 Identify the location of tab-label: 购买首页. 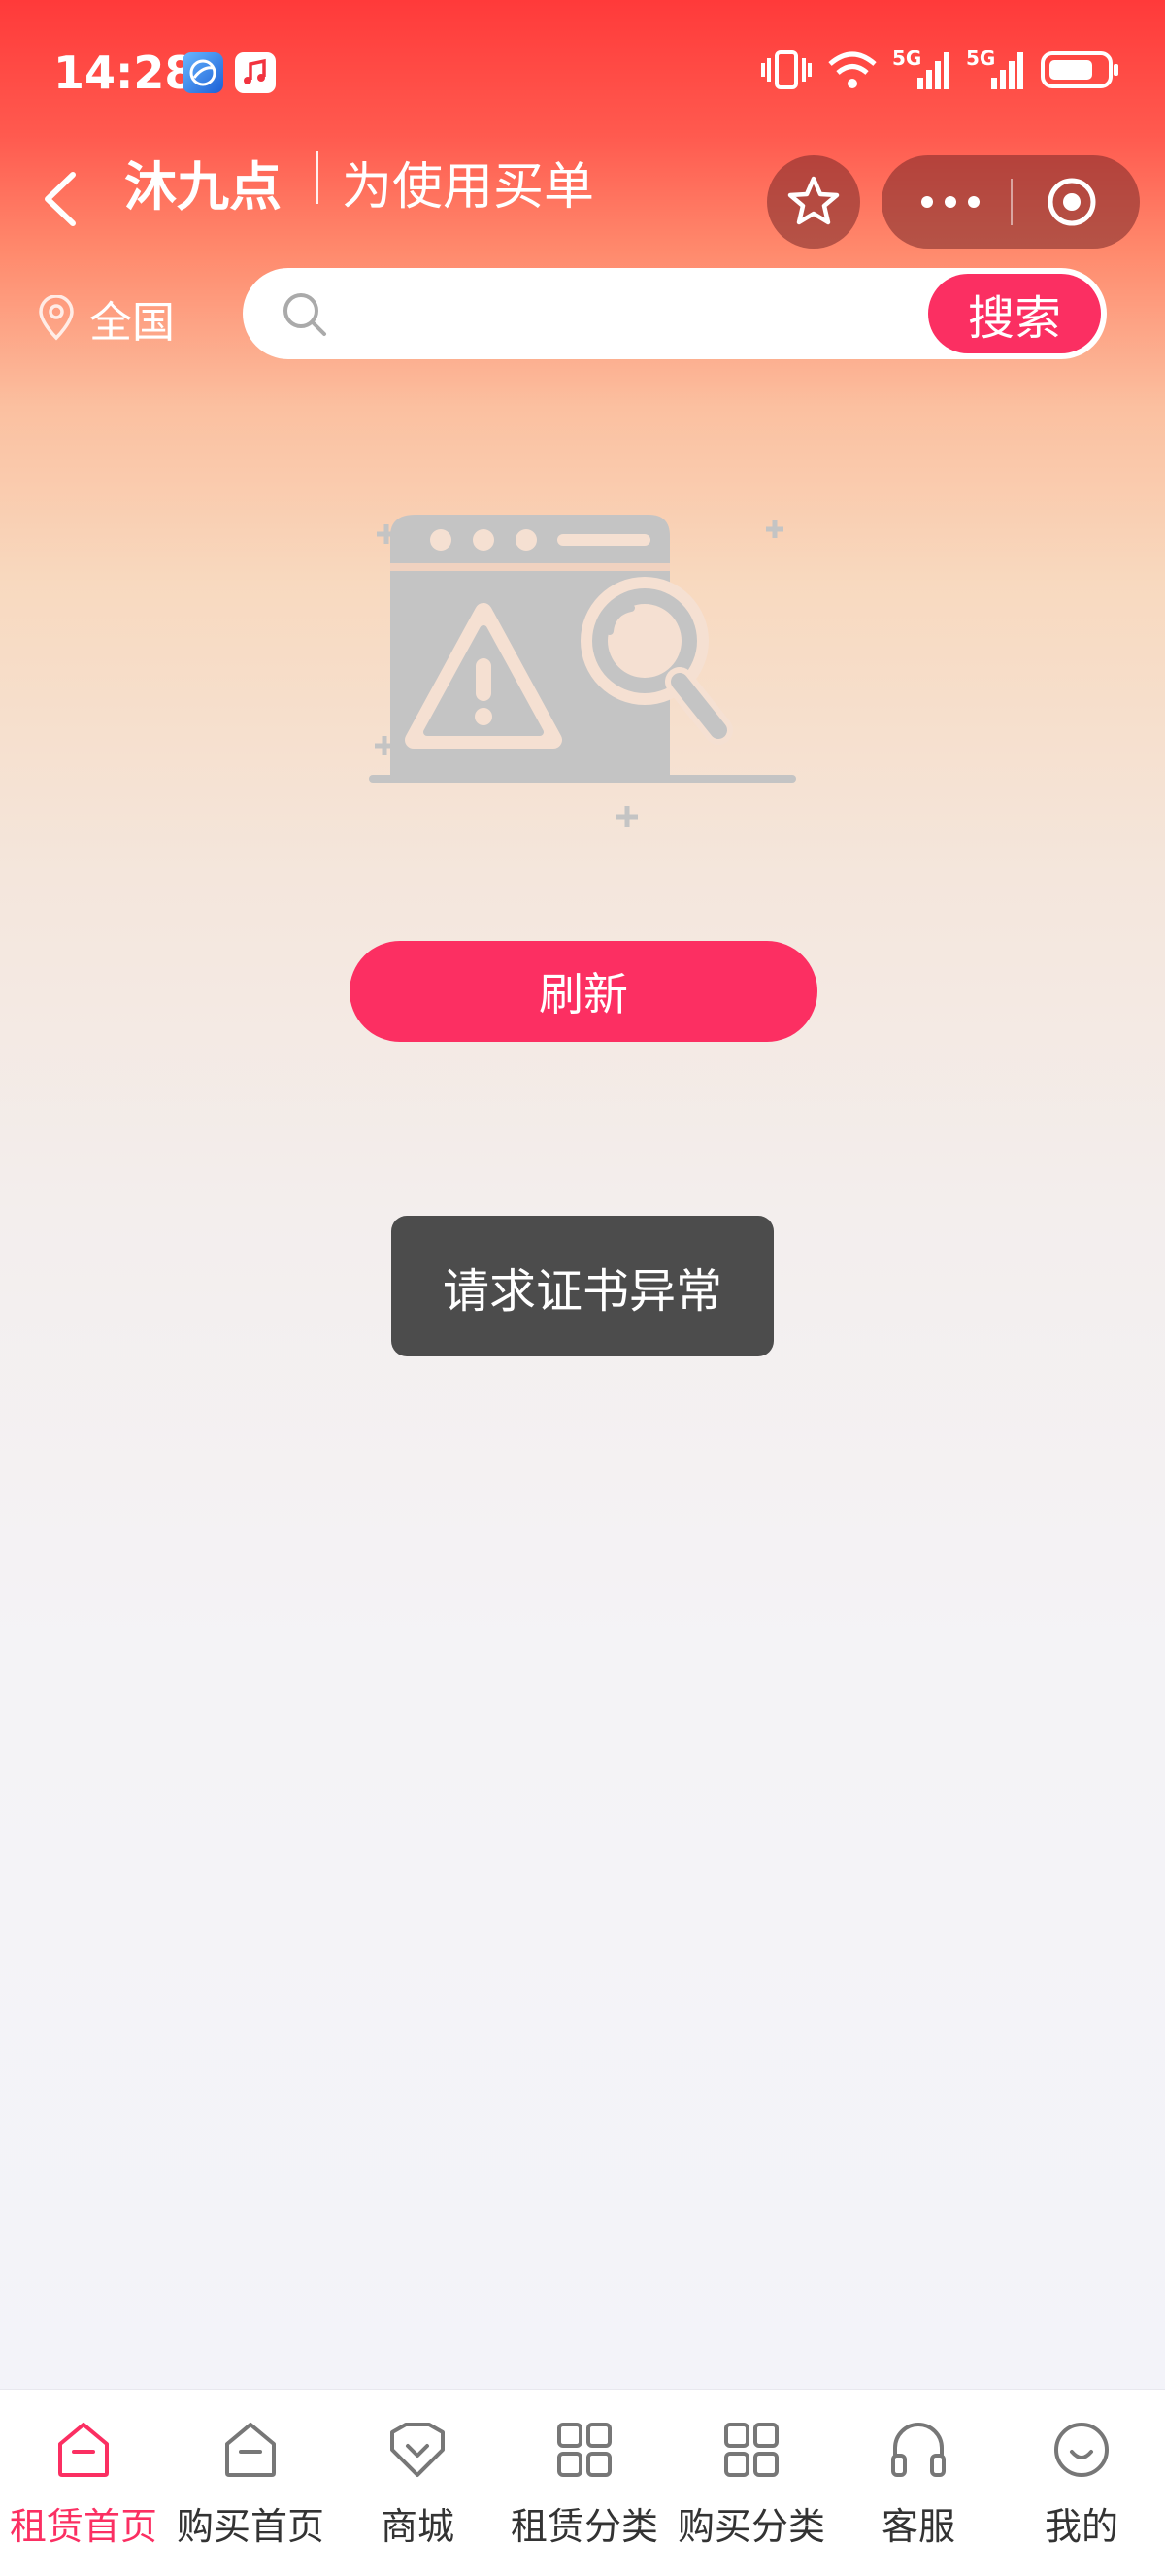
(250, 2527).